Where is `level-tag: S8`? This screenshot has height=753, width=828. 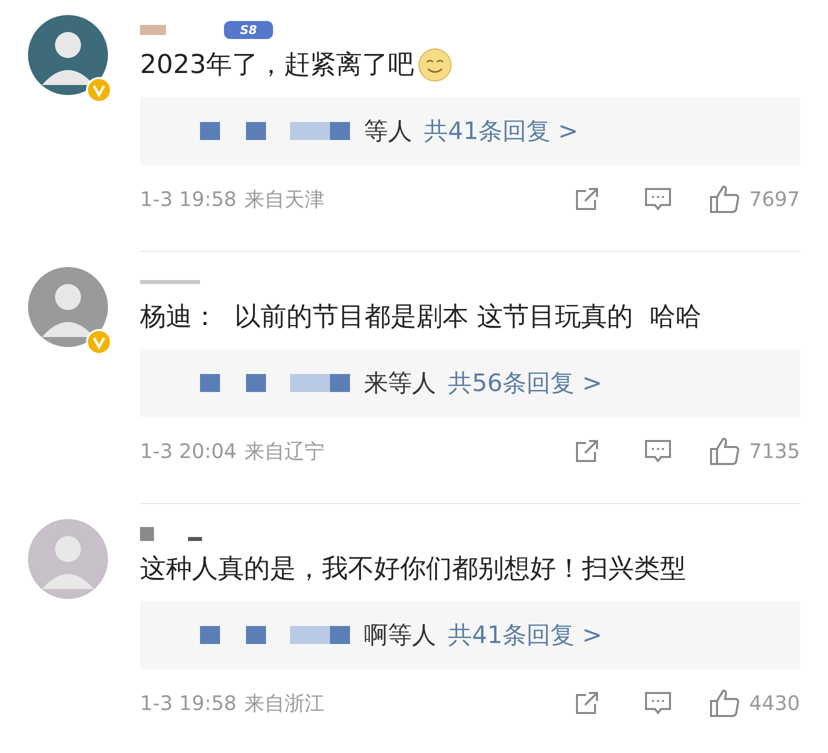
level-tag: S8 is located at coordinates (248, 30).